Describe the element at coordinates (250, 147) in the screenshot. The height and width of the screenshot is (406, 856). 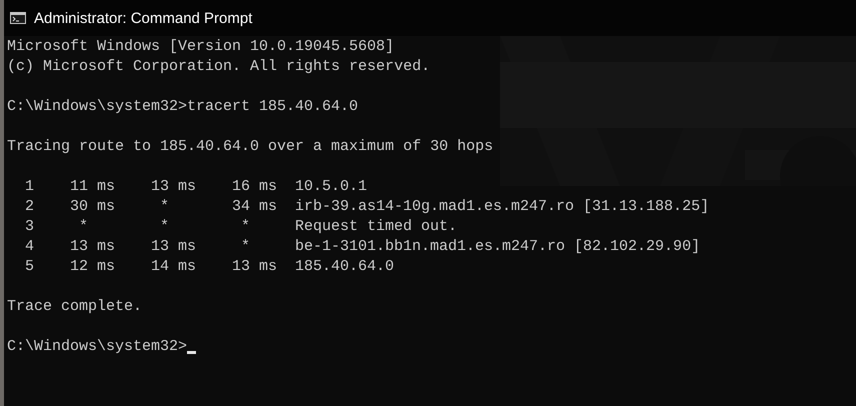
I see `console-text: Tracing route to 185.40.64.0 over a maximum of 30 hops` at that location.